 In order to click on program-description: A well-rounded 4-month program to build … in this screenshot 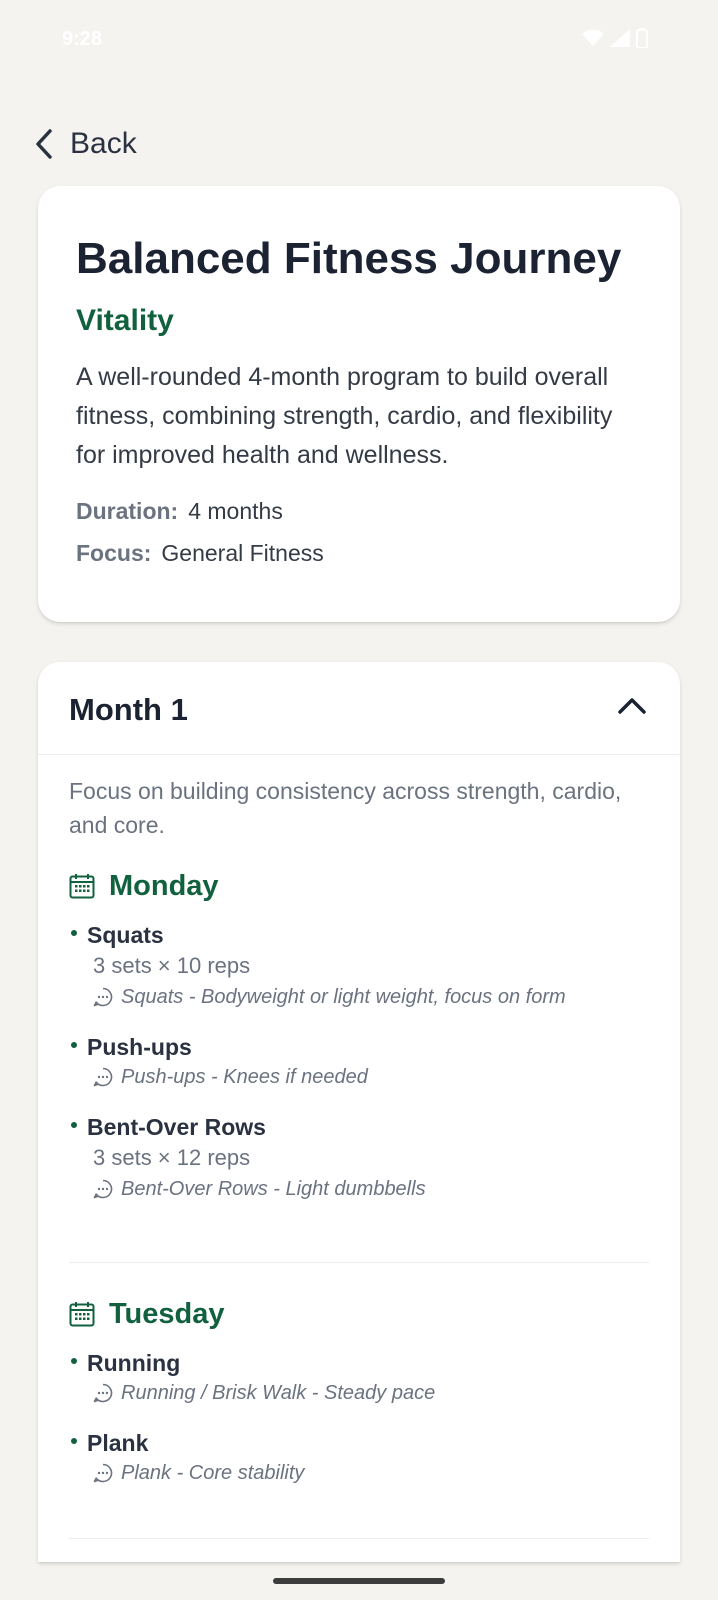, I will do `click(344, 416)`.